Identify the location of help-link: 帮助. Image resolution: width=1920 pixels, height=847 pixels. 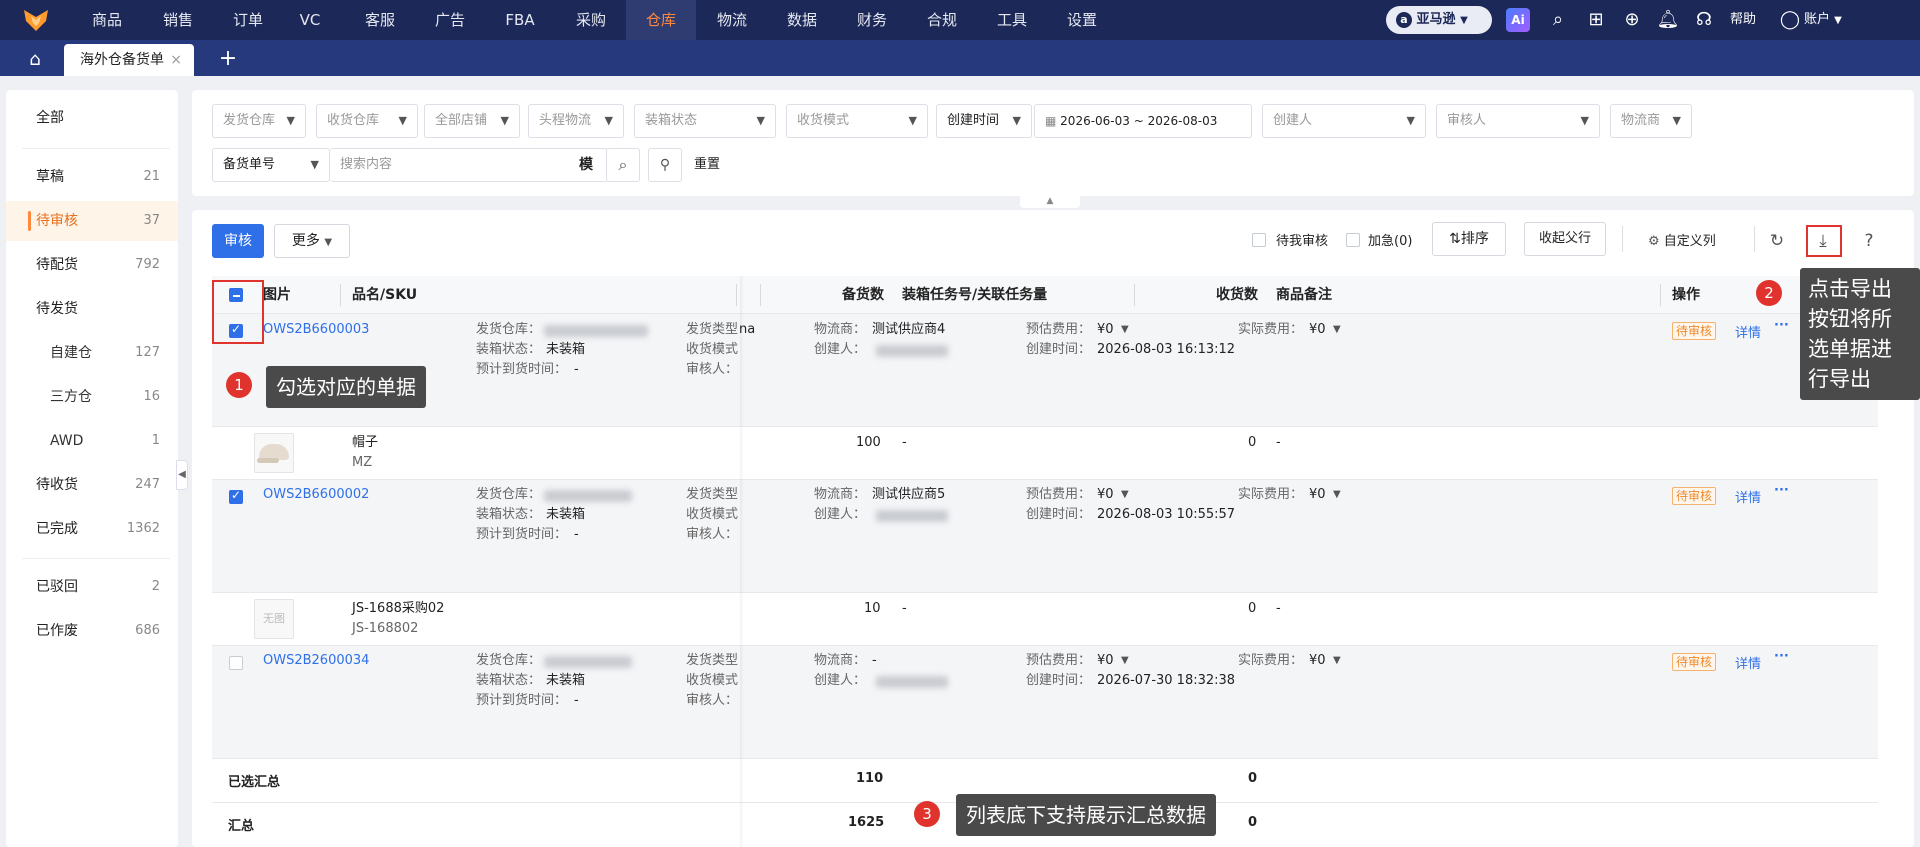
(1743, 20).